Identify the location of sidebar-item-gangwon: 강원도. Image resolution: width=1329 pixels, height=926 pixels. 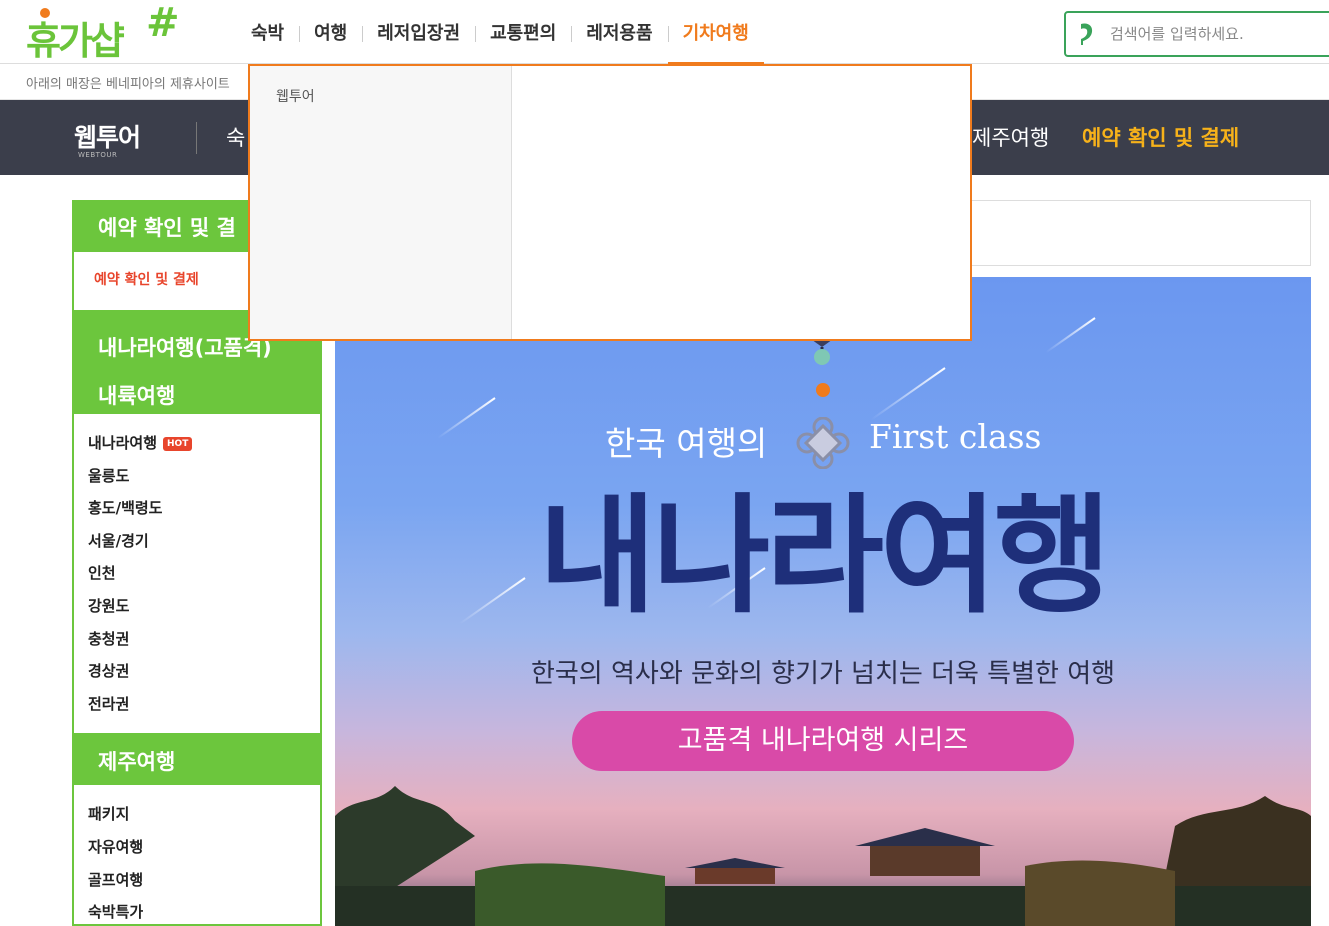
(204, 607).